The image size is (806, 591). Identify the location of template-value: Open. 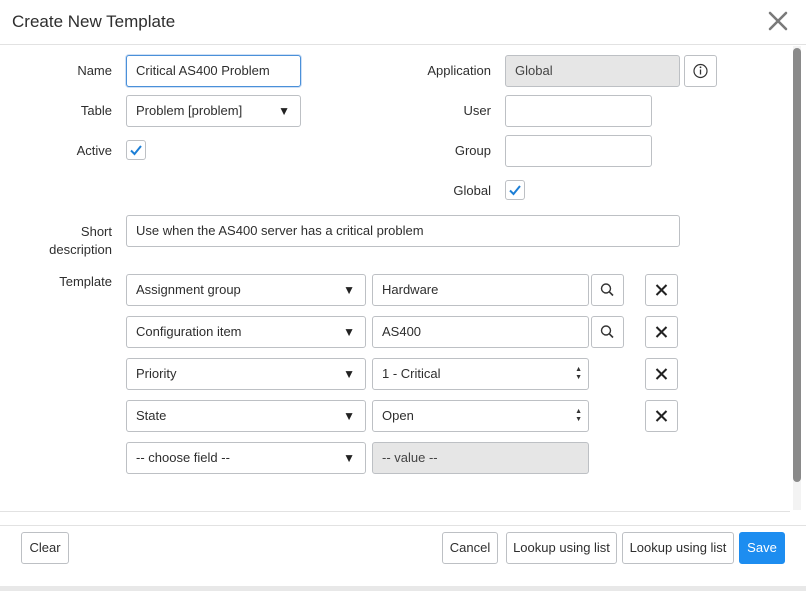
(398, 415).